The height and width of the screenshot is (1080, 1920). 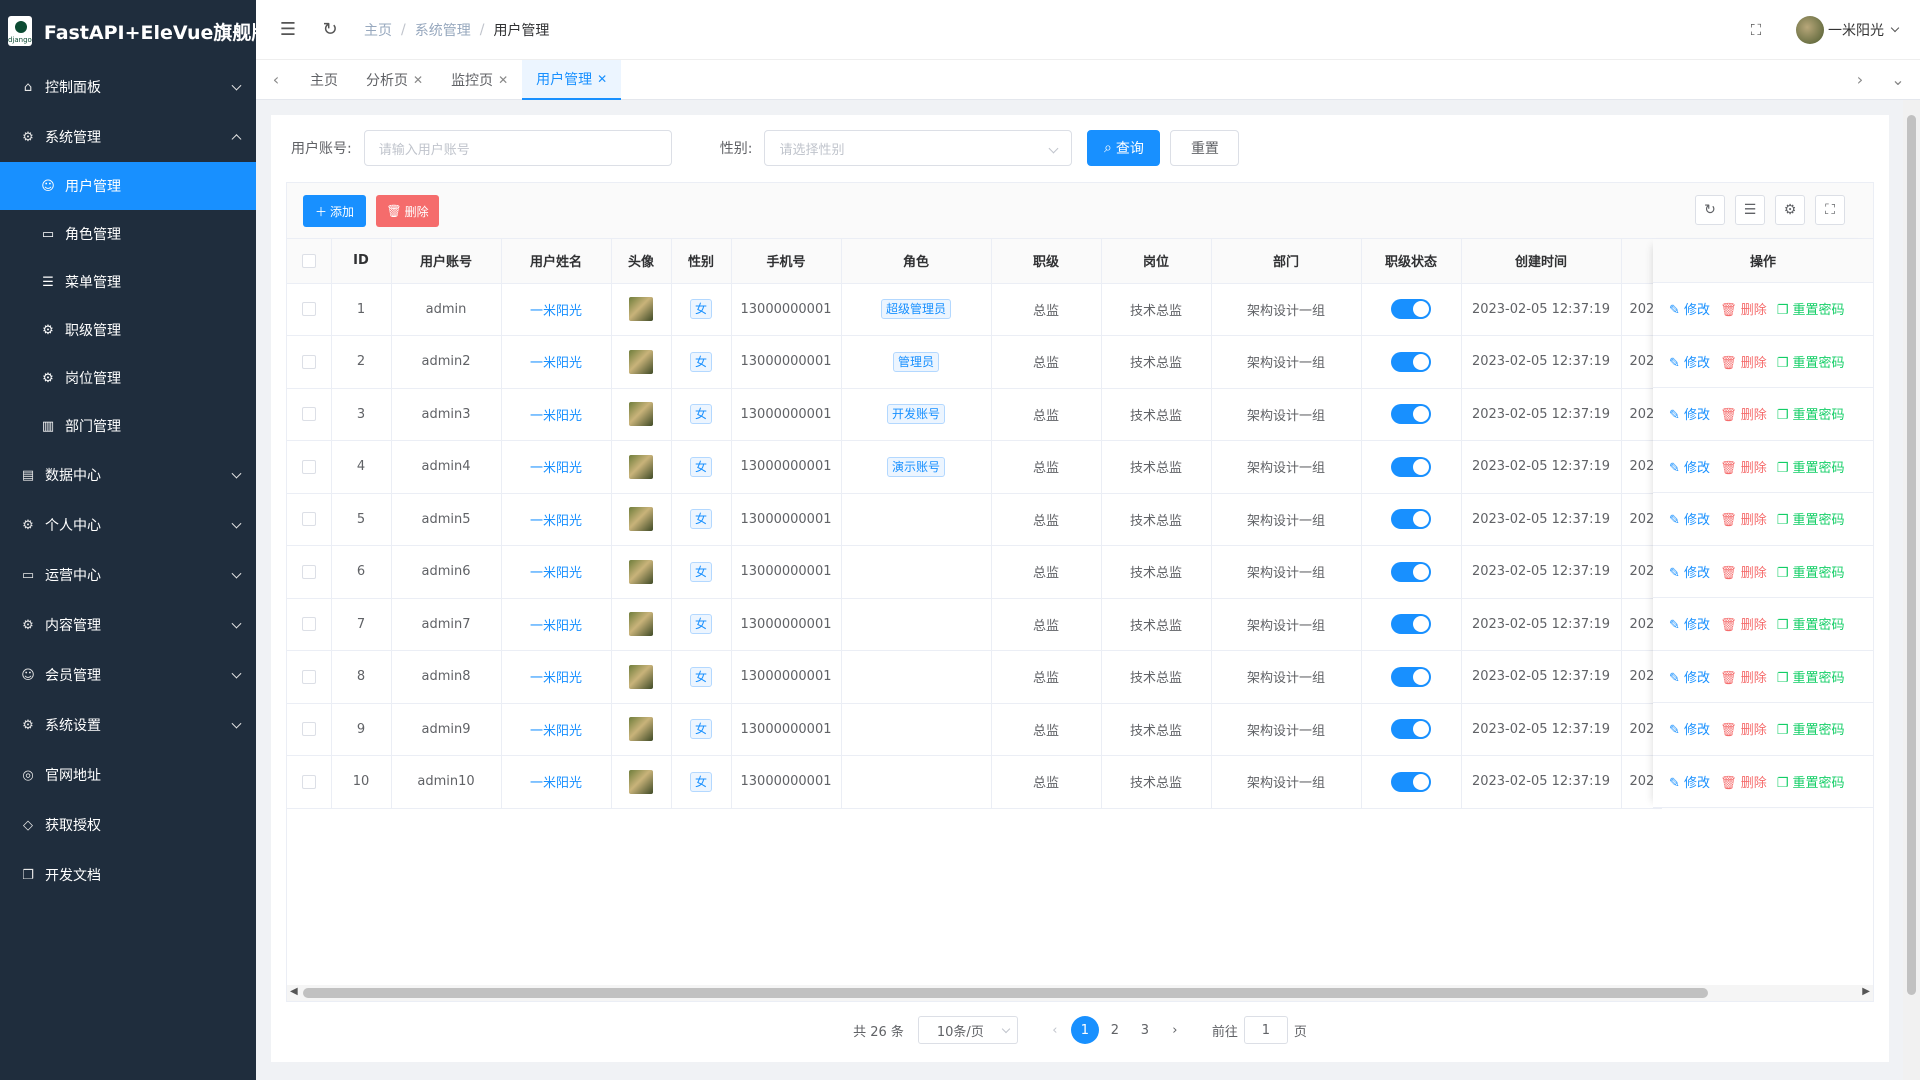 What do you see at coordinates (479, 80) in the screenshot?
I see `tab: 监控页 ✕` at bounding box center [479, 80].